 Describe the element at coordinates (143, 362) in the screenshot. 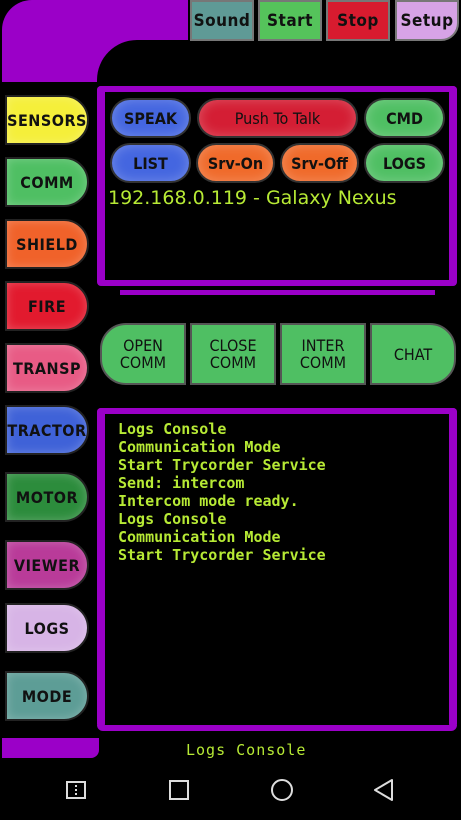

I see `open-comm-line2: COMM` at that location.